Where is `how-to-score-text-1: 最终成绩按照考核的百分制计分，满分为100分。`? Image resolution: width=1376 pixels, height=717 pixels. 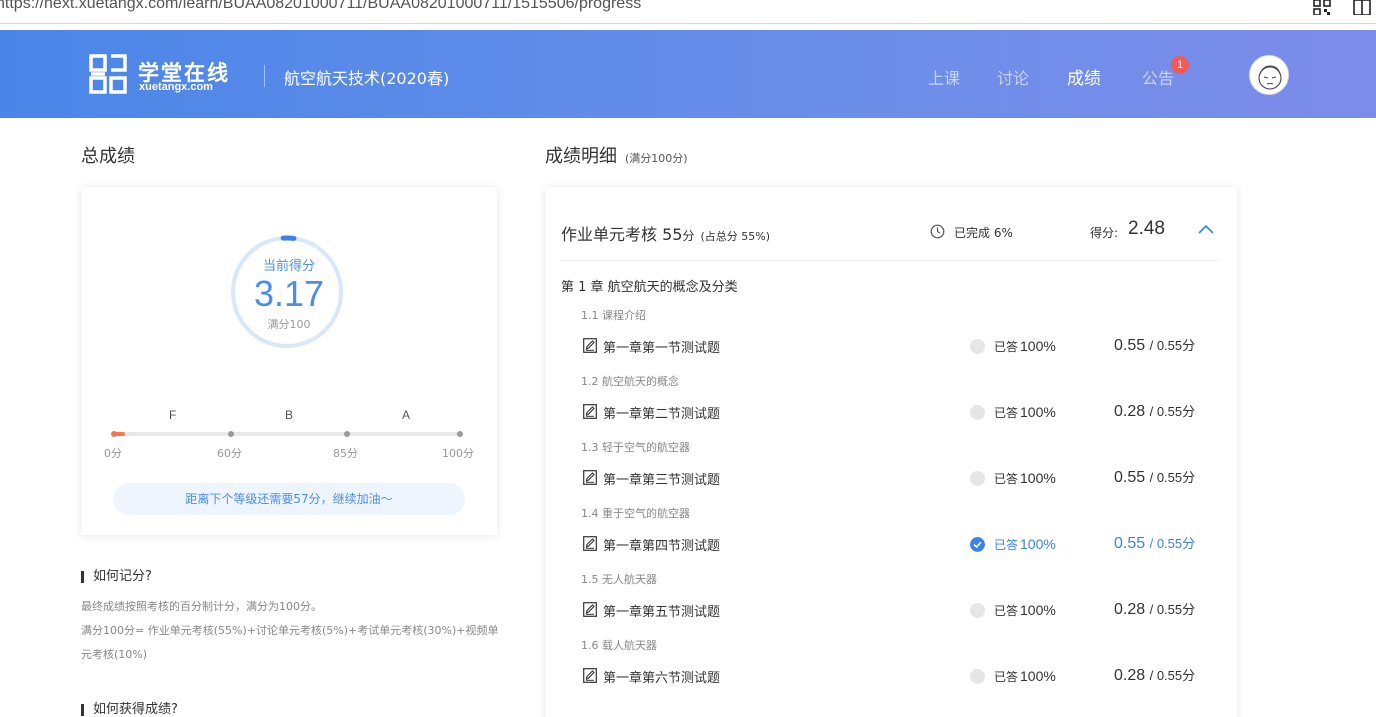
how-to-score-text-1: 最终成绩按照考核的百分制计分，满分为100分。 is located at coordinates (201, 606).